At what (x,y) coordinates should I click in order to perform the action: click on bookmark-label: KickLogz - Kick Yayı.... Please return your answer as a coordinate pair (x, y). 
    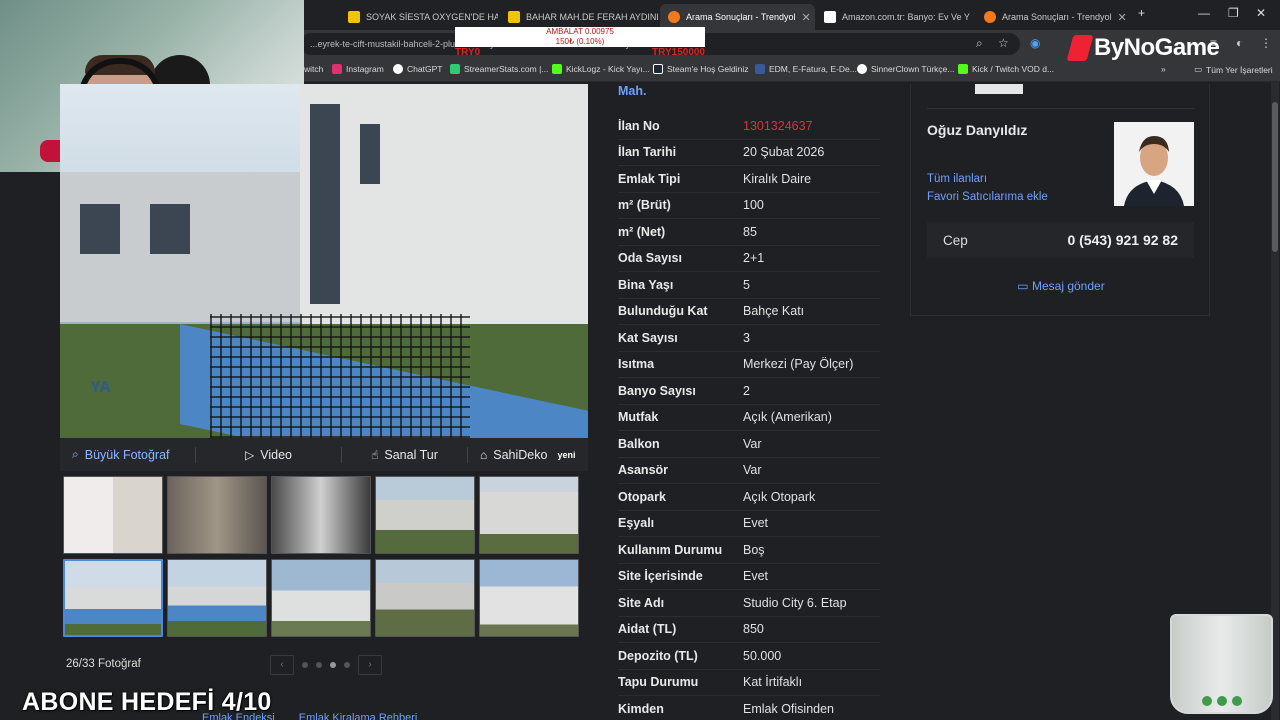
    Looking at the image, I should click on (608, 69).